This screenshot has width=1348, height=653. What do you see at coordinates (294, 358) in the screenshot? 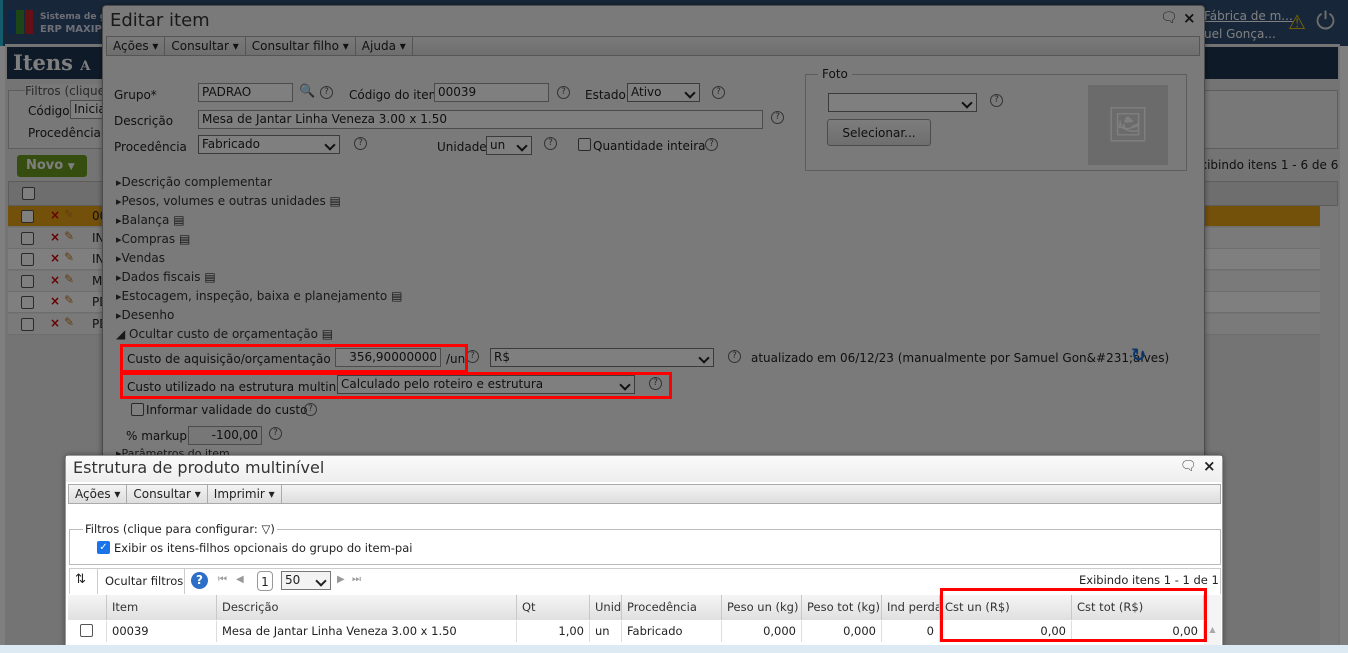
I see `highlight-box-custo` at bounding box center [294, 358].